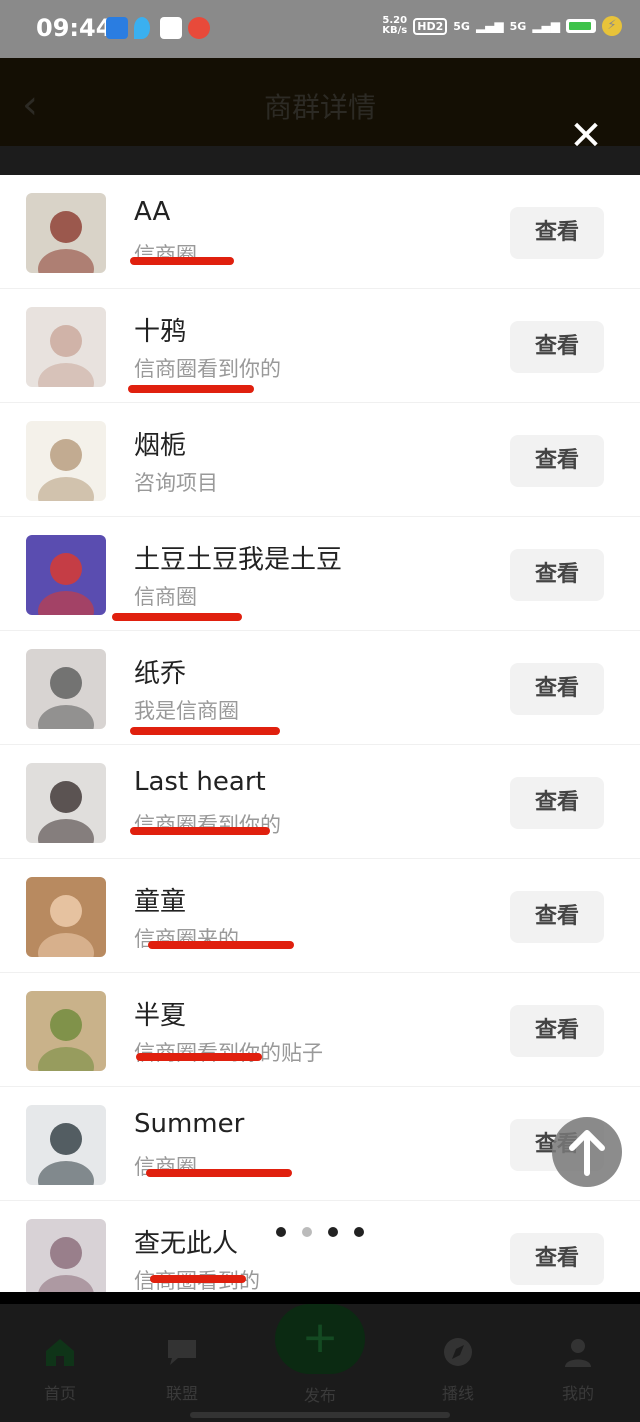  I want to click on chat-icon, so click(182, 1352).